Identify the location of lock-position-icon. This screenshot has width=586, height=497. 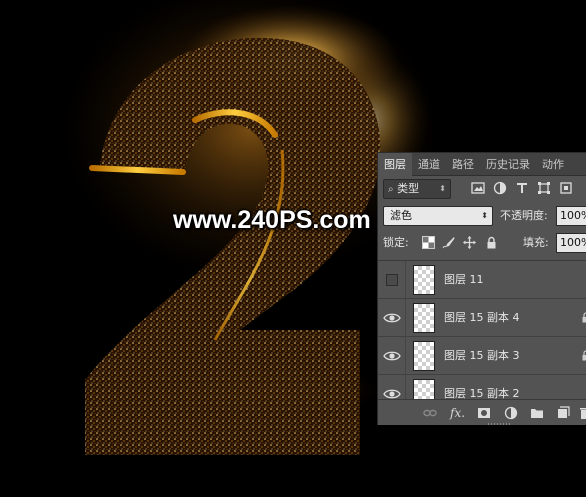
(469, 242).